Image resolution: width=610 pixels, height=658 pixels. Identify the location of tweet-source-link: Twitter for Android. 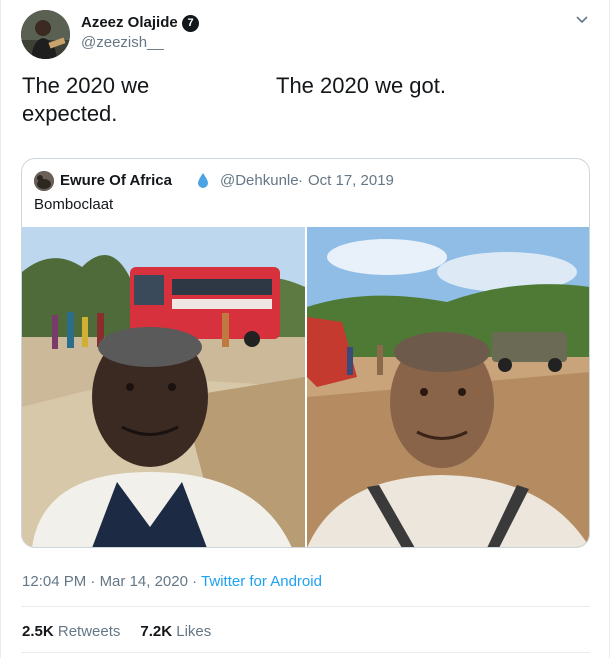
(261, 581).